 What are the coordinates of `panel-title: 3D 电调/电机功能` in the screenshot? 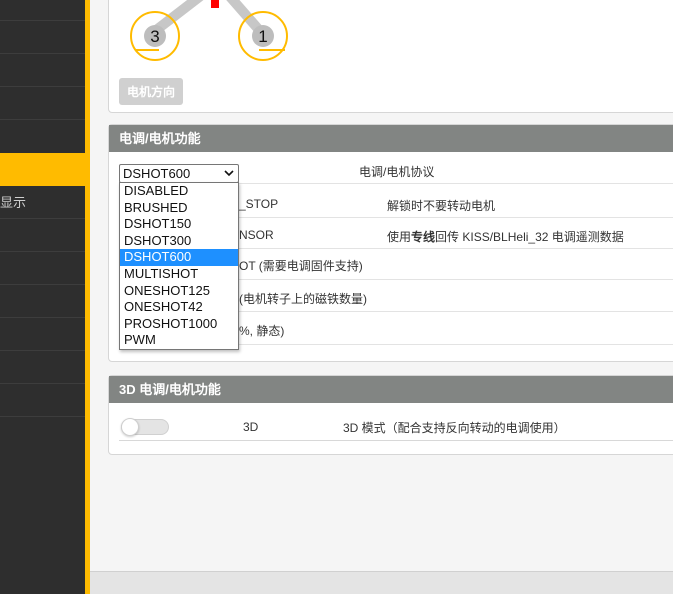 It's located at (391, 389).